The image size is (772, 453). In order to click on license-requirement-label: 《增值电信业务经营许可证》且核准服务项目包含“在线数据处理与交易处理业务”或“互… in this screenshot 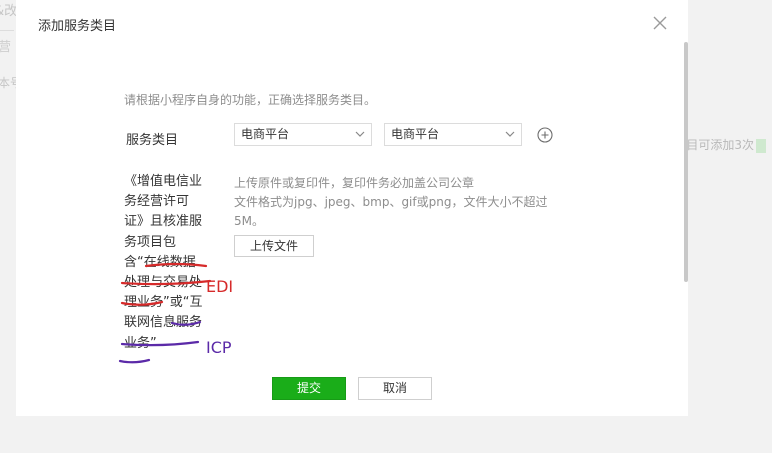, I will do `click(163, 262)`.